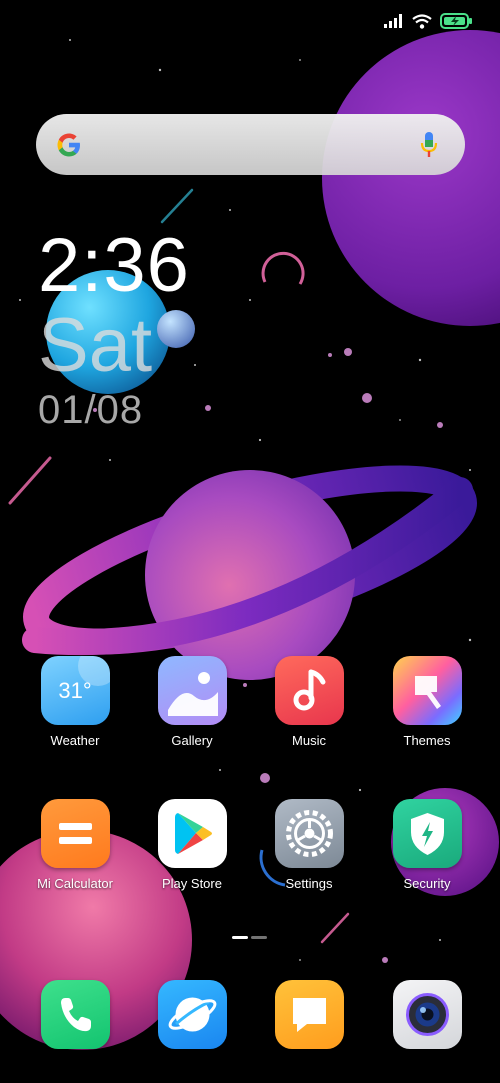 The height and width of the screenshot is (1083, 500). I want to click on app-label: Themes, so click(427, 740).